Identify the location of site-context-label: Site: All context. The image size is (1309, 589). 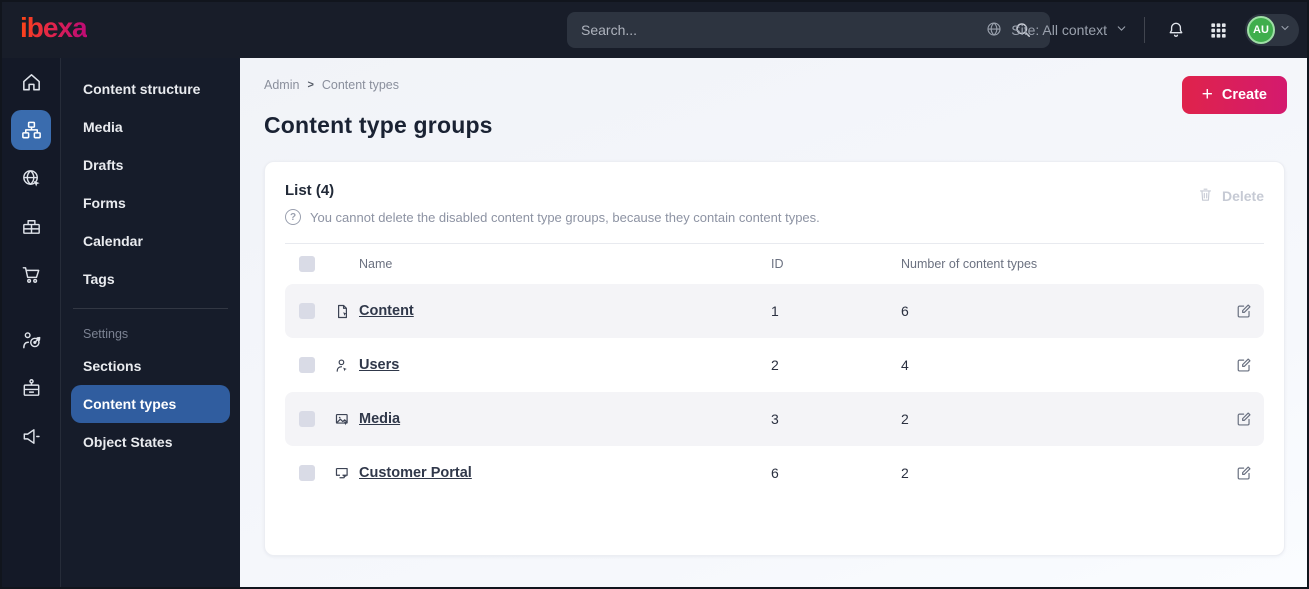
(1059, 30).